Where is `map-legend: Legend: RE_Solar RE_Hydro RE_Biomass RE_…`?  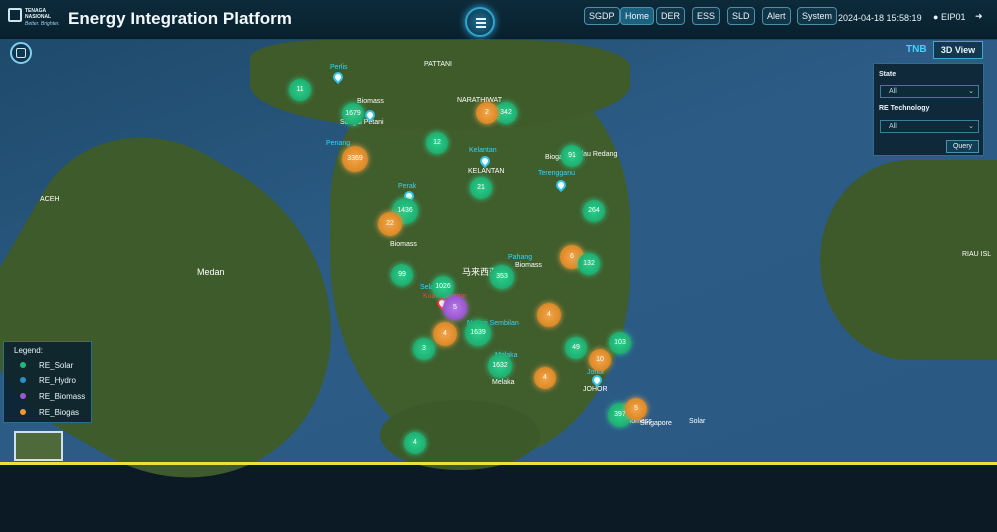
map-legend: Legend: RE_Solar RE_Hydro RE_Biomass RE_… is located at coordinates (47, 382).